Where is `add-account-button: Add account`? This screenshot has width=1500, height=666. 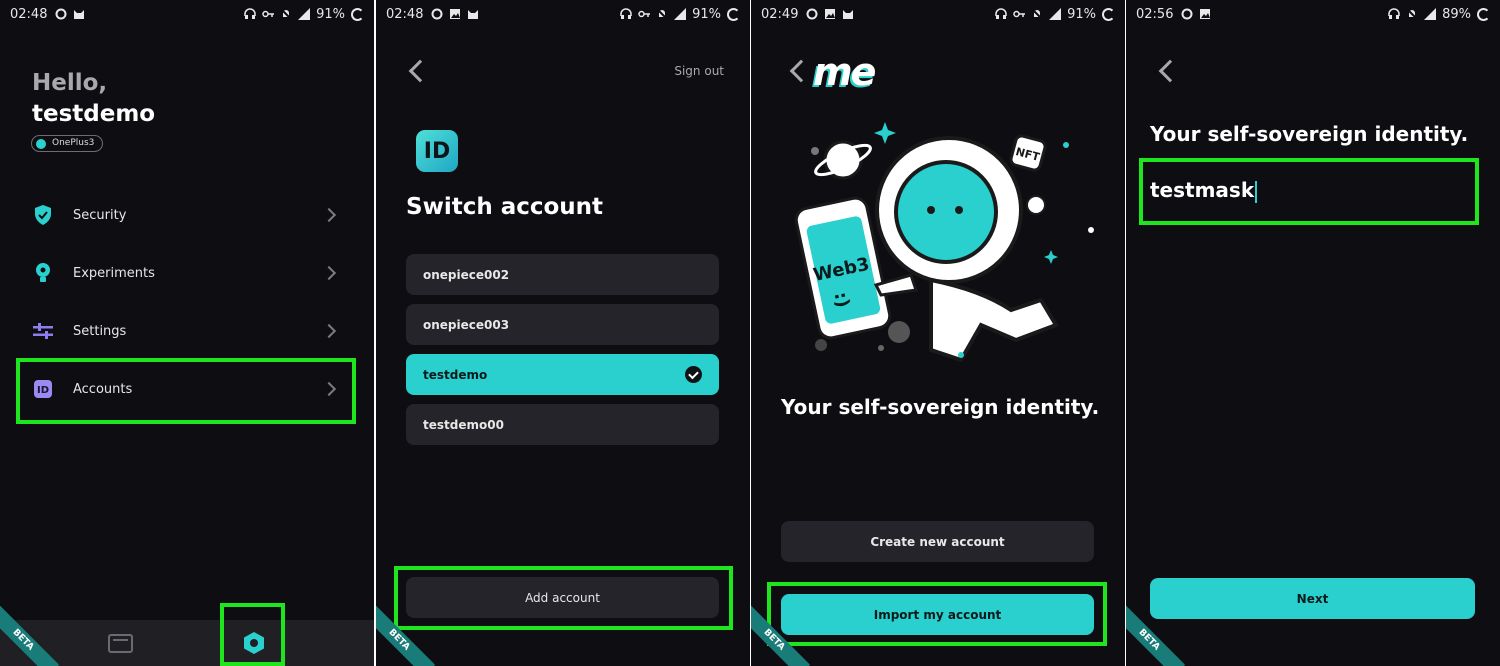
add-account-button: Add account is located at coordinates (562, 597).